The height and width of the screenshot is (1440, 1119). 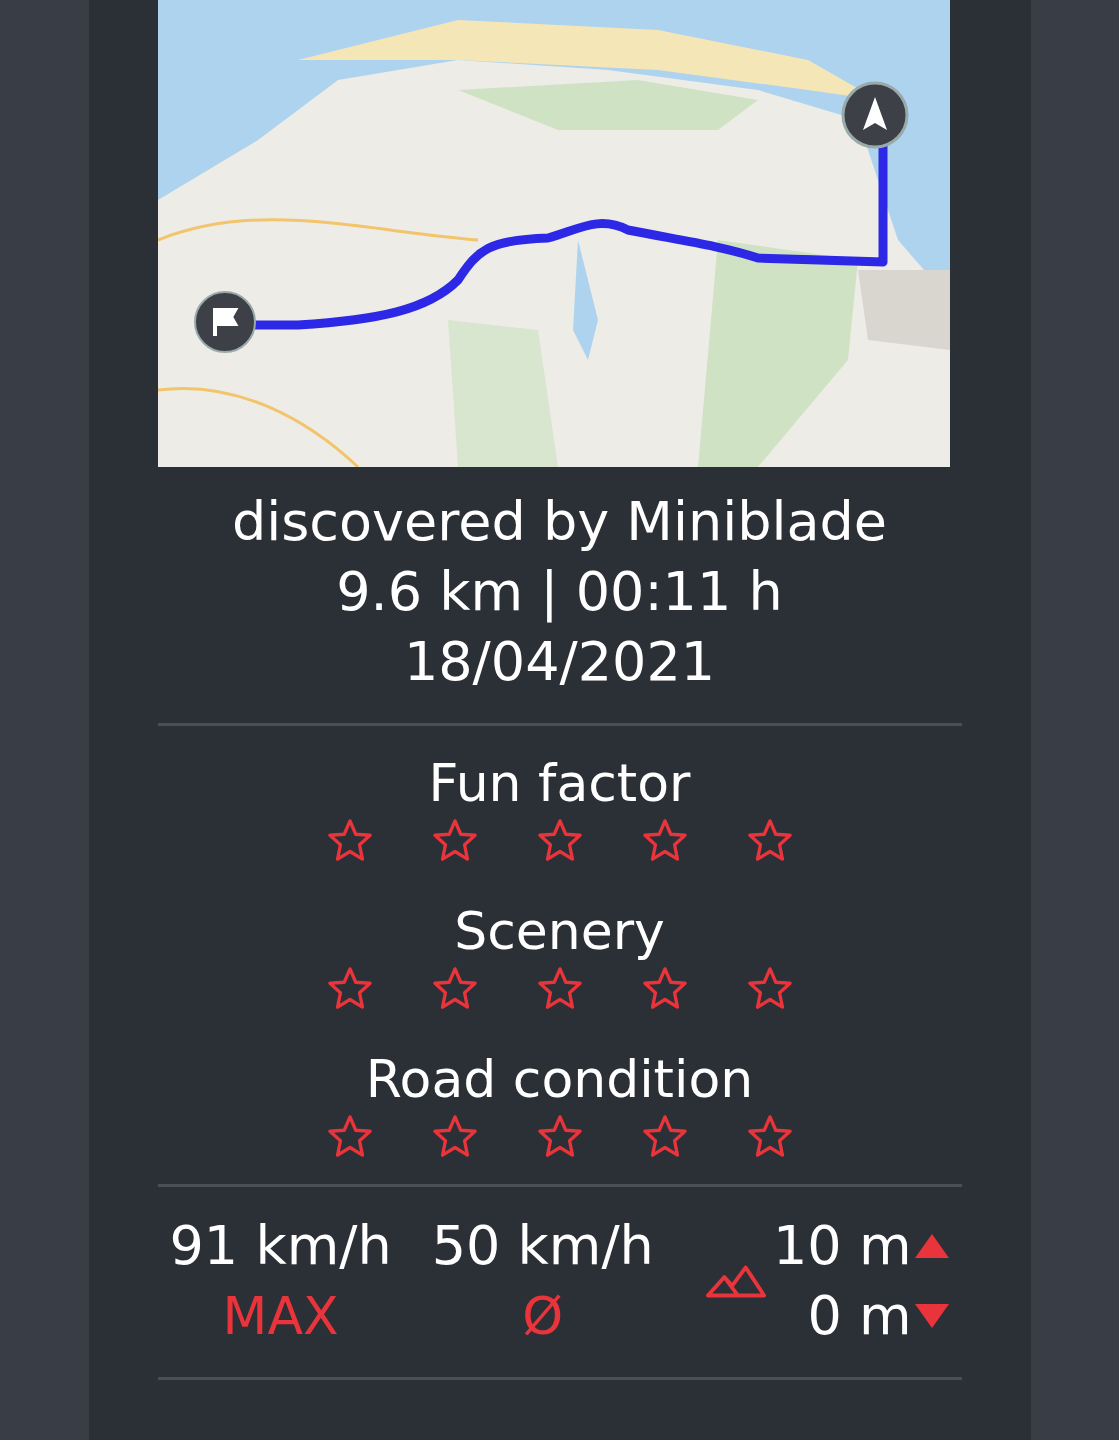 What do you see at coordinates (280, 1316) in the screenshot?
I see `speed-label: MAX` at bounding box center [280, 1316].